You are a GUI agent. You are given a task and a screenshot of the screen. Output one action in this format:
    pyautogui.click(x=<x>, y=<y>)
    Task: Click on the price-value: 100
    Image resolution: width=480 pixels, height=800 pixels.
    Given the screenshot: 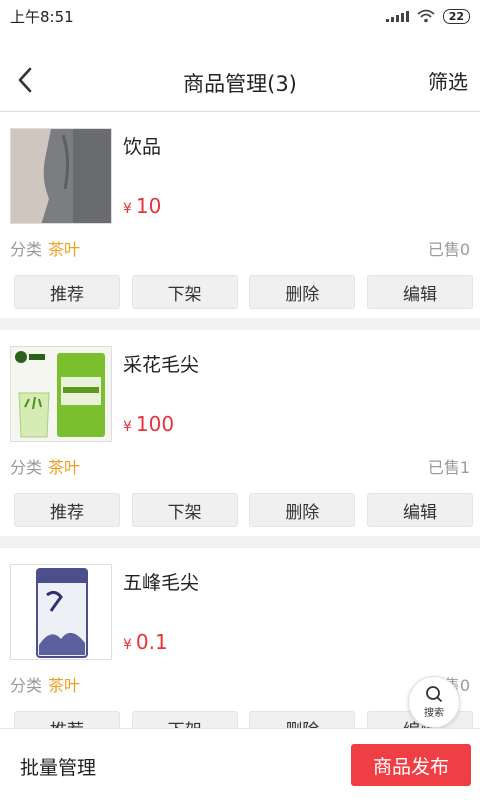 What is the action you would take?
    pyautogui.click(x=155, y=424)
    